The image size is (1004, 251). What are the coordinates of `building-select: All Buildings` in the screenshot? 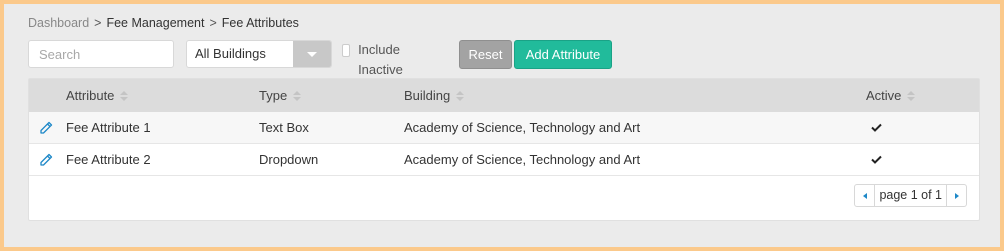 It's located at (259, 54).